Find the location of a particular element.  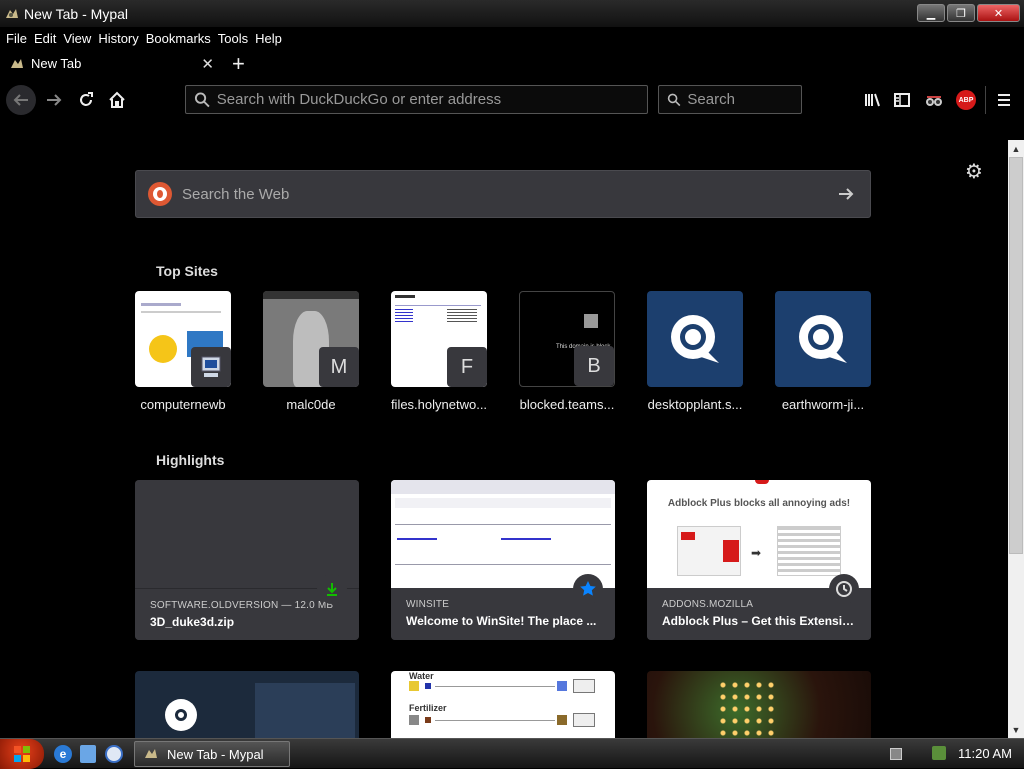

web-search-box is located at coordinates (503, 194).